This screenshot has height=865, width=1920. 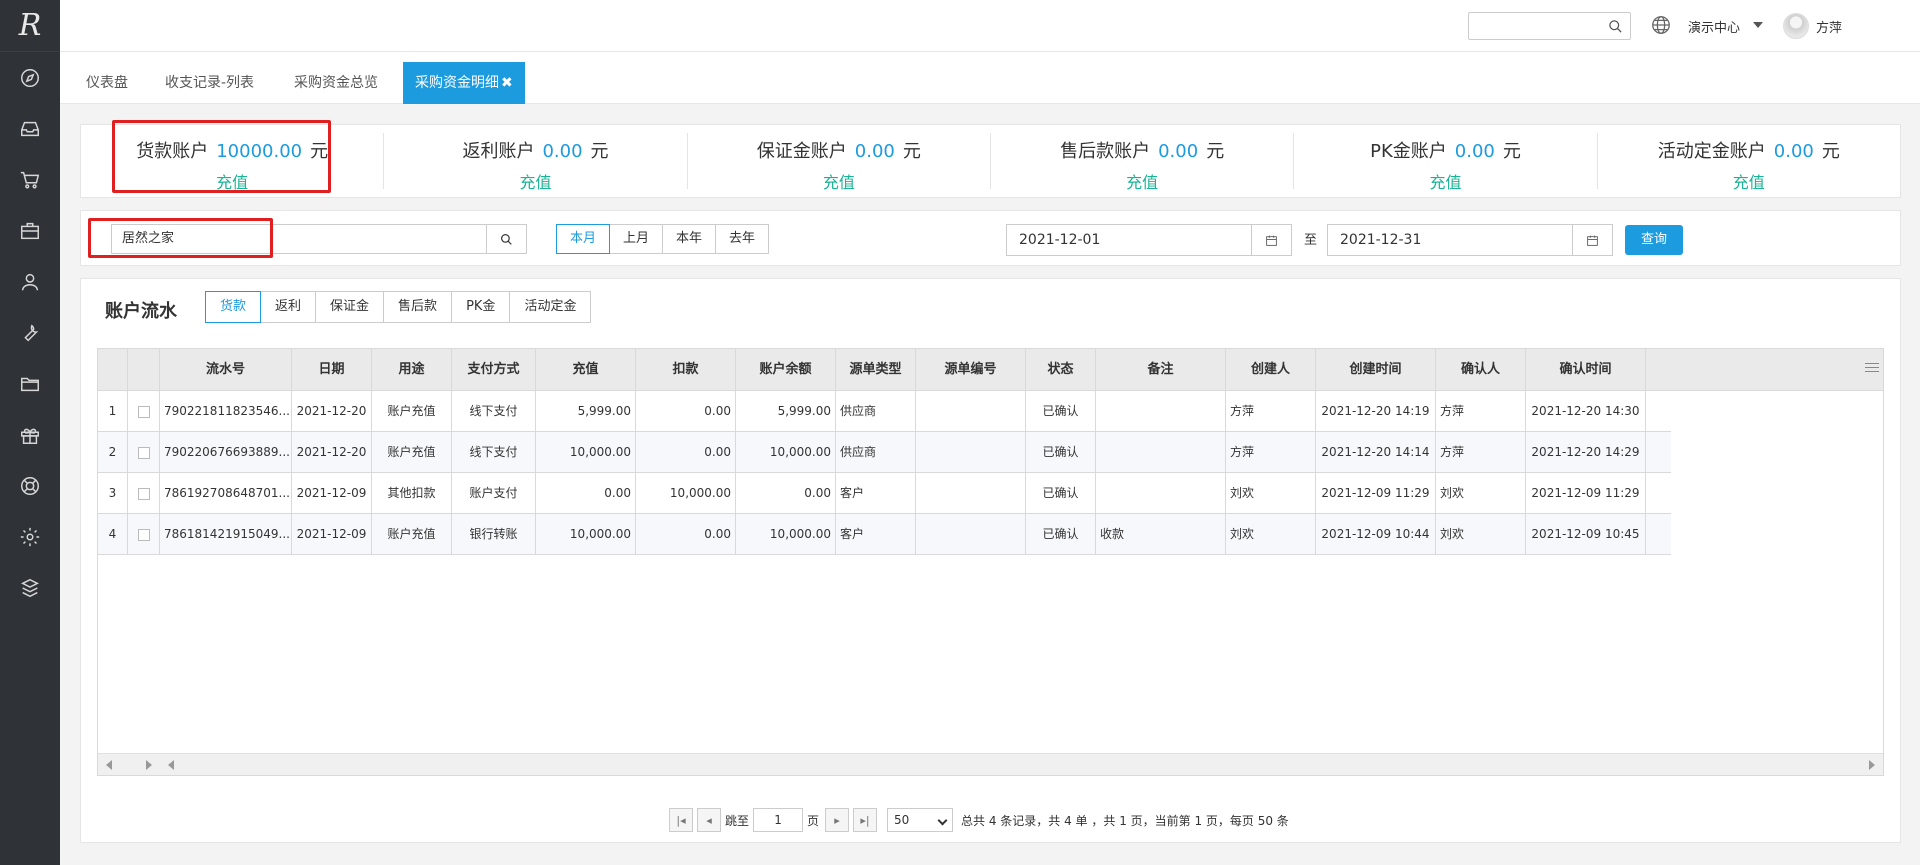 I want to click on cell-source-type: 客户, so click(x=876, y=534).